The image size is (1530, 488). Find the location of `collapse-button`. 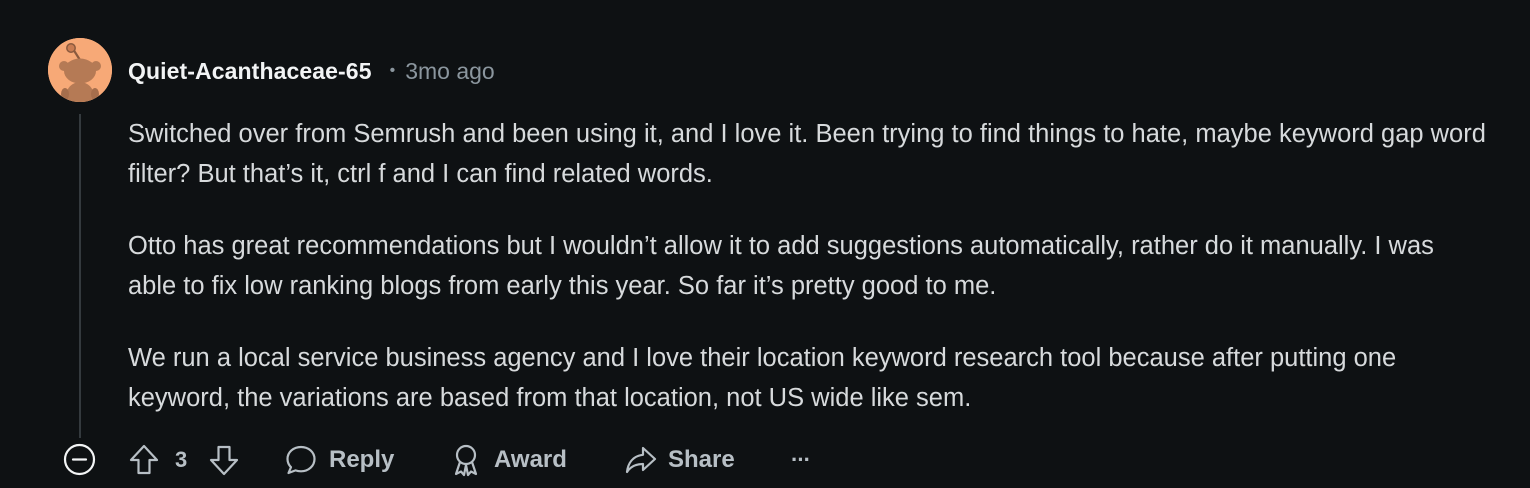

collapse-button is located at coordinates (79, 459).